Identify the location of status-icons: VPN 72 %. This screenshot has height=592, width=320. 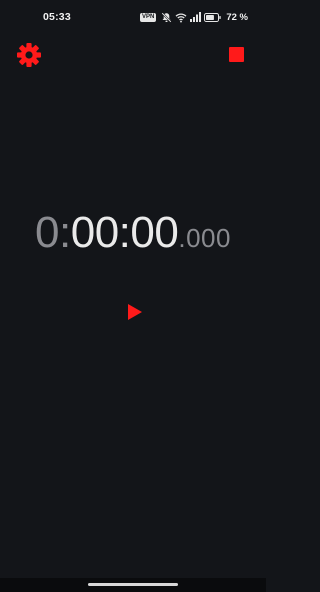
(194, 17).